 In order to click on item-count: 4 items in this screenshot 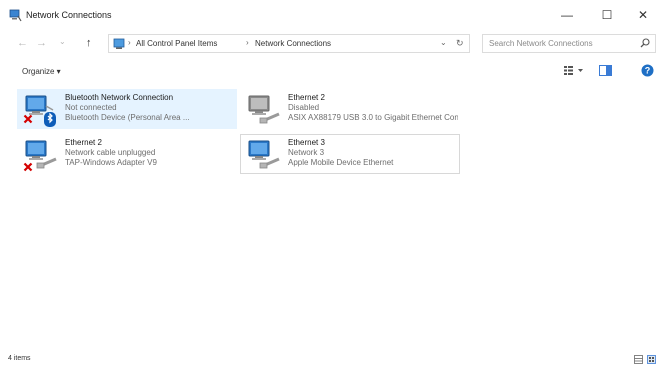, I will do `click(19, 358)`.